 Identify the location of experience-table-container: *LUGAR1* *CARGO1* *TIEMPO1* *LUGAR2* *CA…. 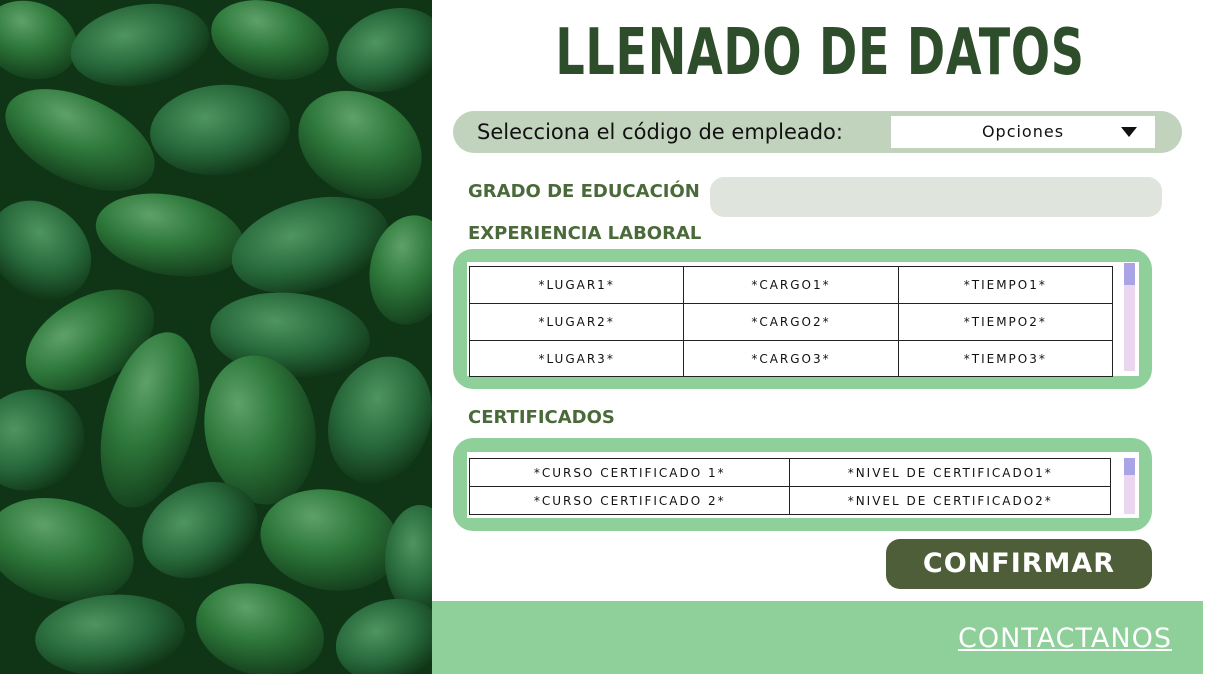
(802, 319).